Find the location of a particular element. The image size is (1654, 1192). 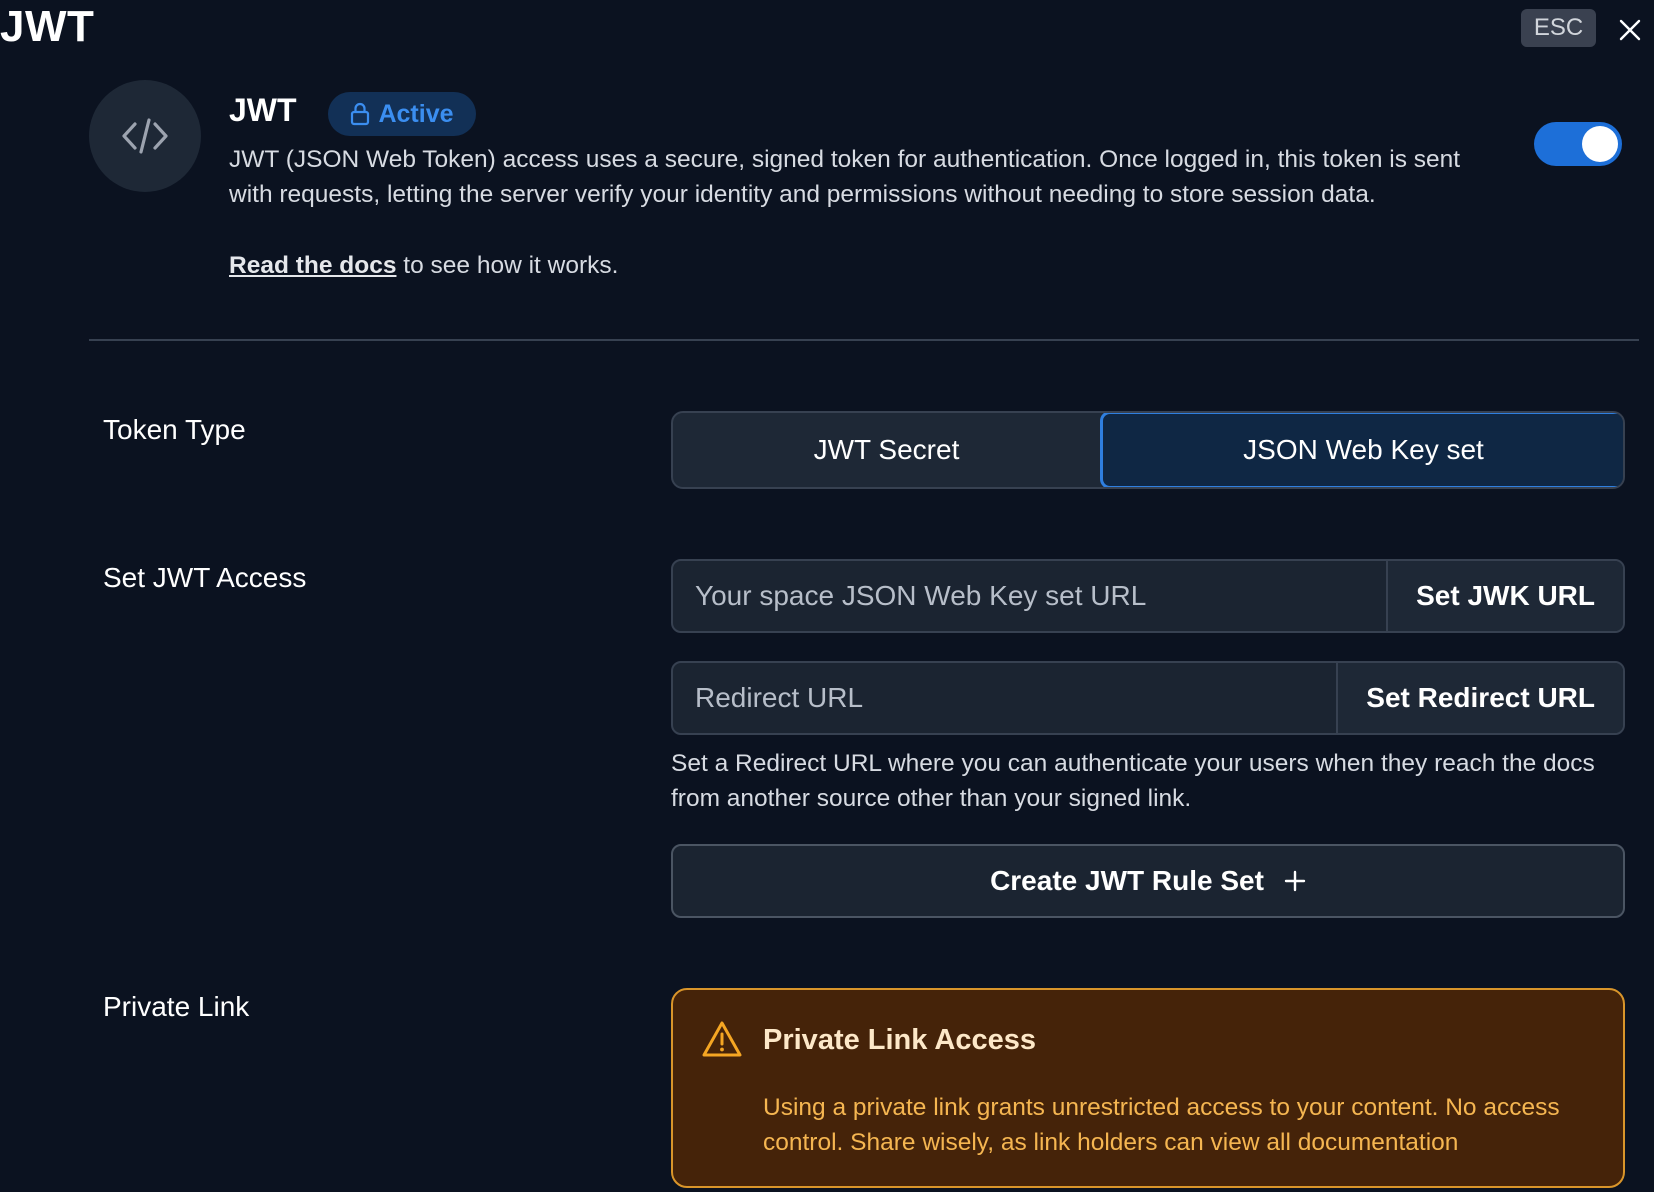

jwk-url-group: Set JWK URL is located at coordinates (1148, 596).